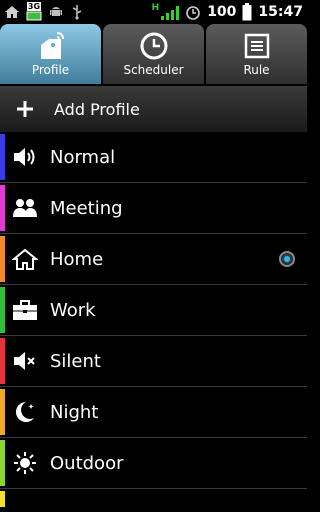 The width and height of the screenshot is (320, 512). Describe the element at coordinates (155, 8) in the screenshot. I see `data-type-label: H` at that location.